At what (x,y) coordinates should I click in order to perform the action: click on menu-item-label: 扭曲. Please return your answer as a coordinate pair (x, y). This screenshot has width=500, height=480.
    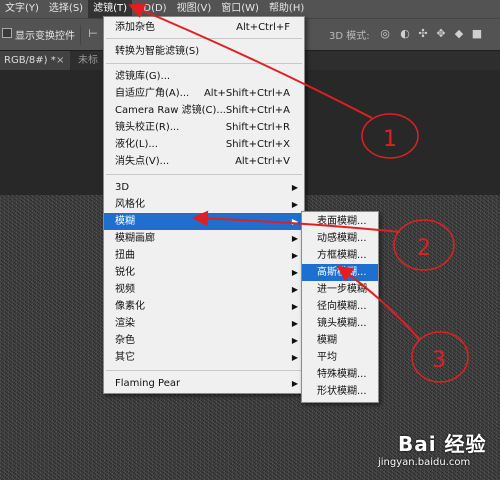
    Looking at the image, I should click on (125, 255).